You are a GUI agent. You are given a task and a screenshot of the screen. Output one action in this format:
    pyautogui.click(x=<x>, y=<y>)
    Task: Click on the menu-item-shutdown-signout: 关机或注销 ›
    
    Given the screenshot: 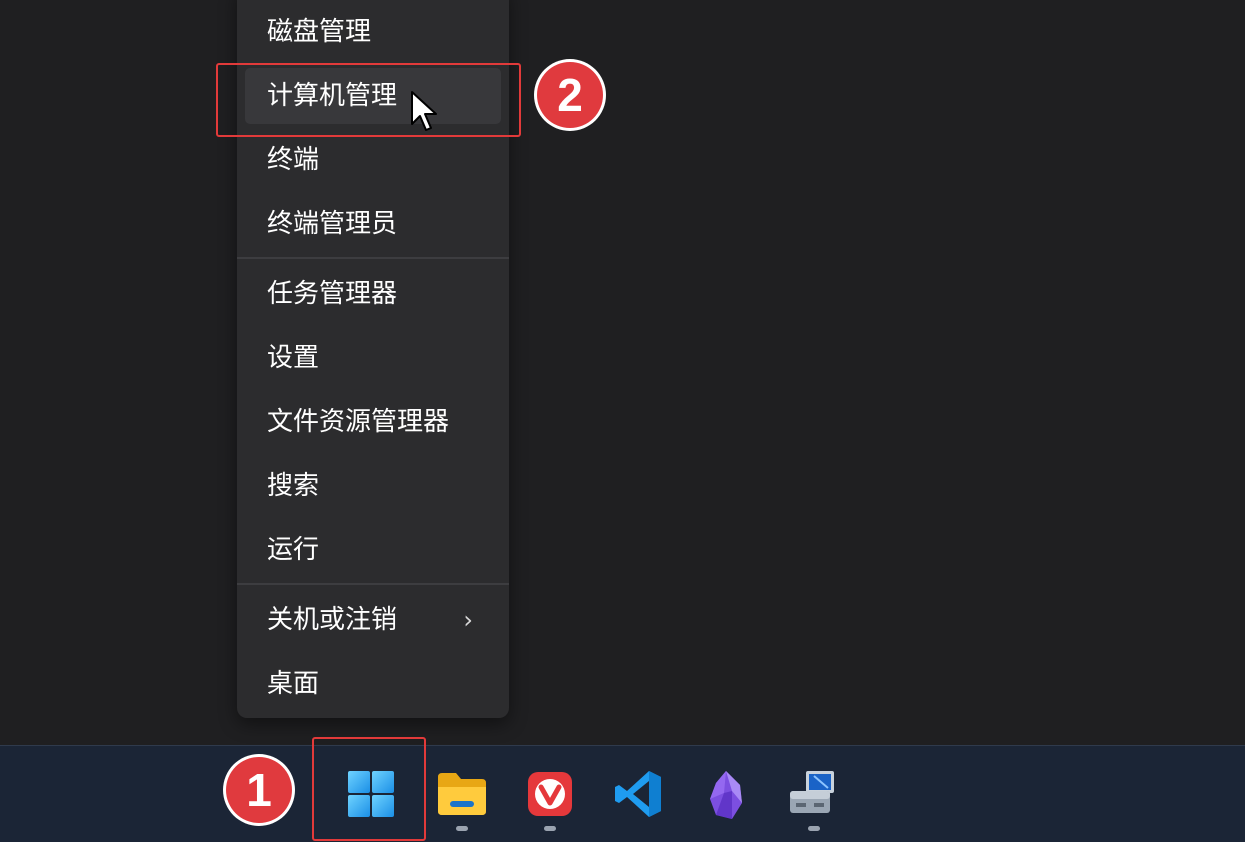 What is the action you would take?
    pyautogui.click(x=373, y=620)
    